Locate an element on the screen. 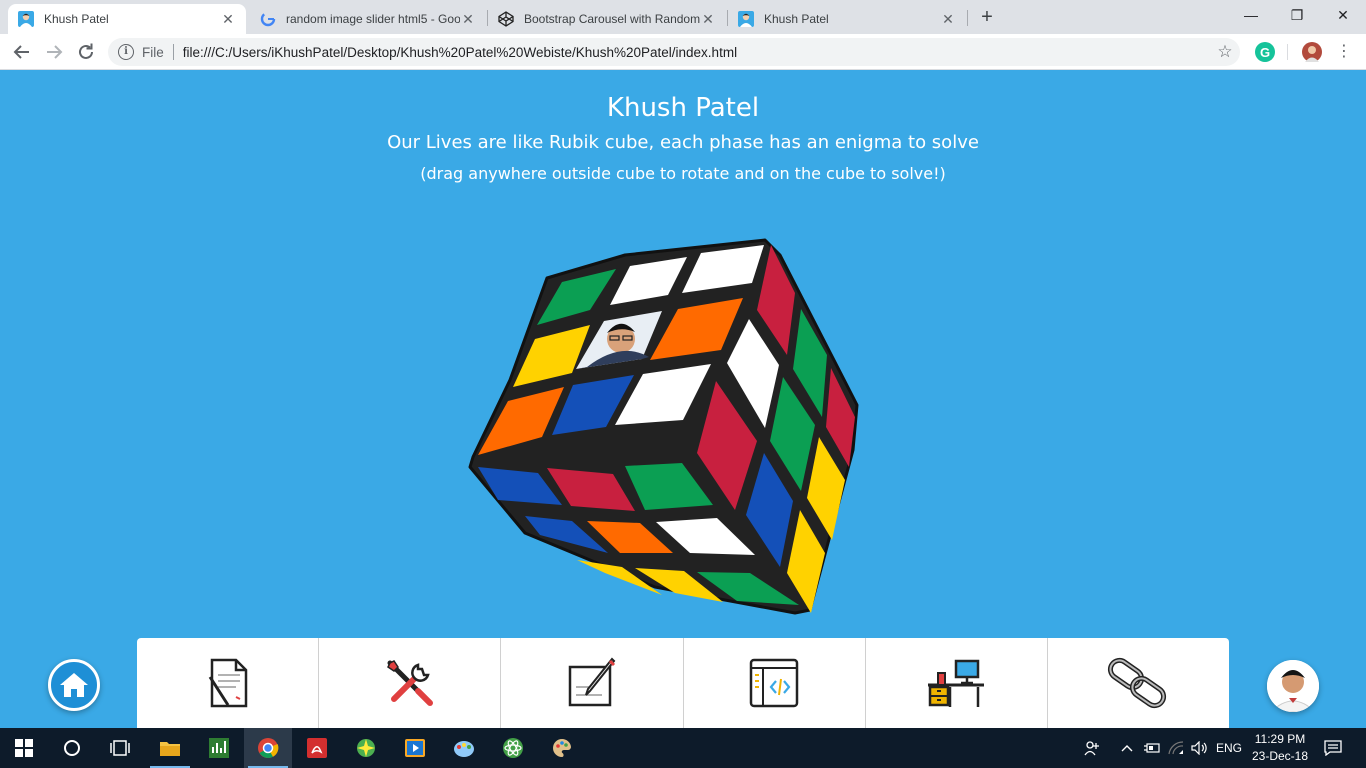 The height and width of the screenshot is (768, 1366). language-indicator: ENG is located at coordinates (1229, 748).